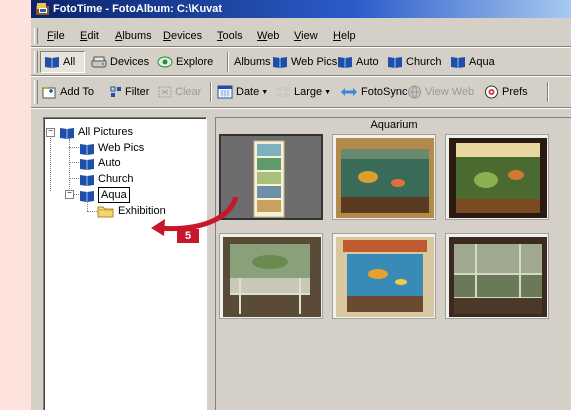 Image resolution: width=571 pixels, height=410 pixels. I want to click on callout-arrow-icon, so click(195, 216).